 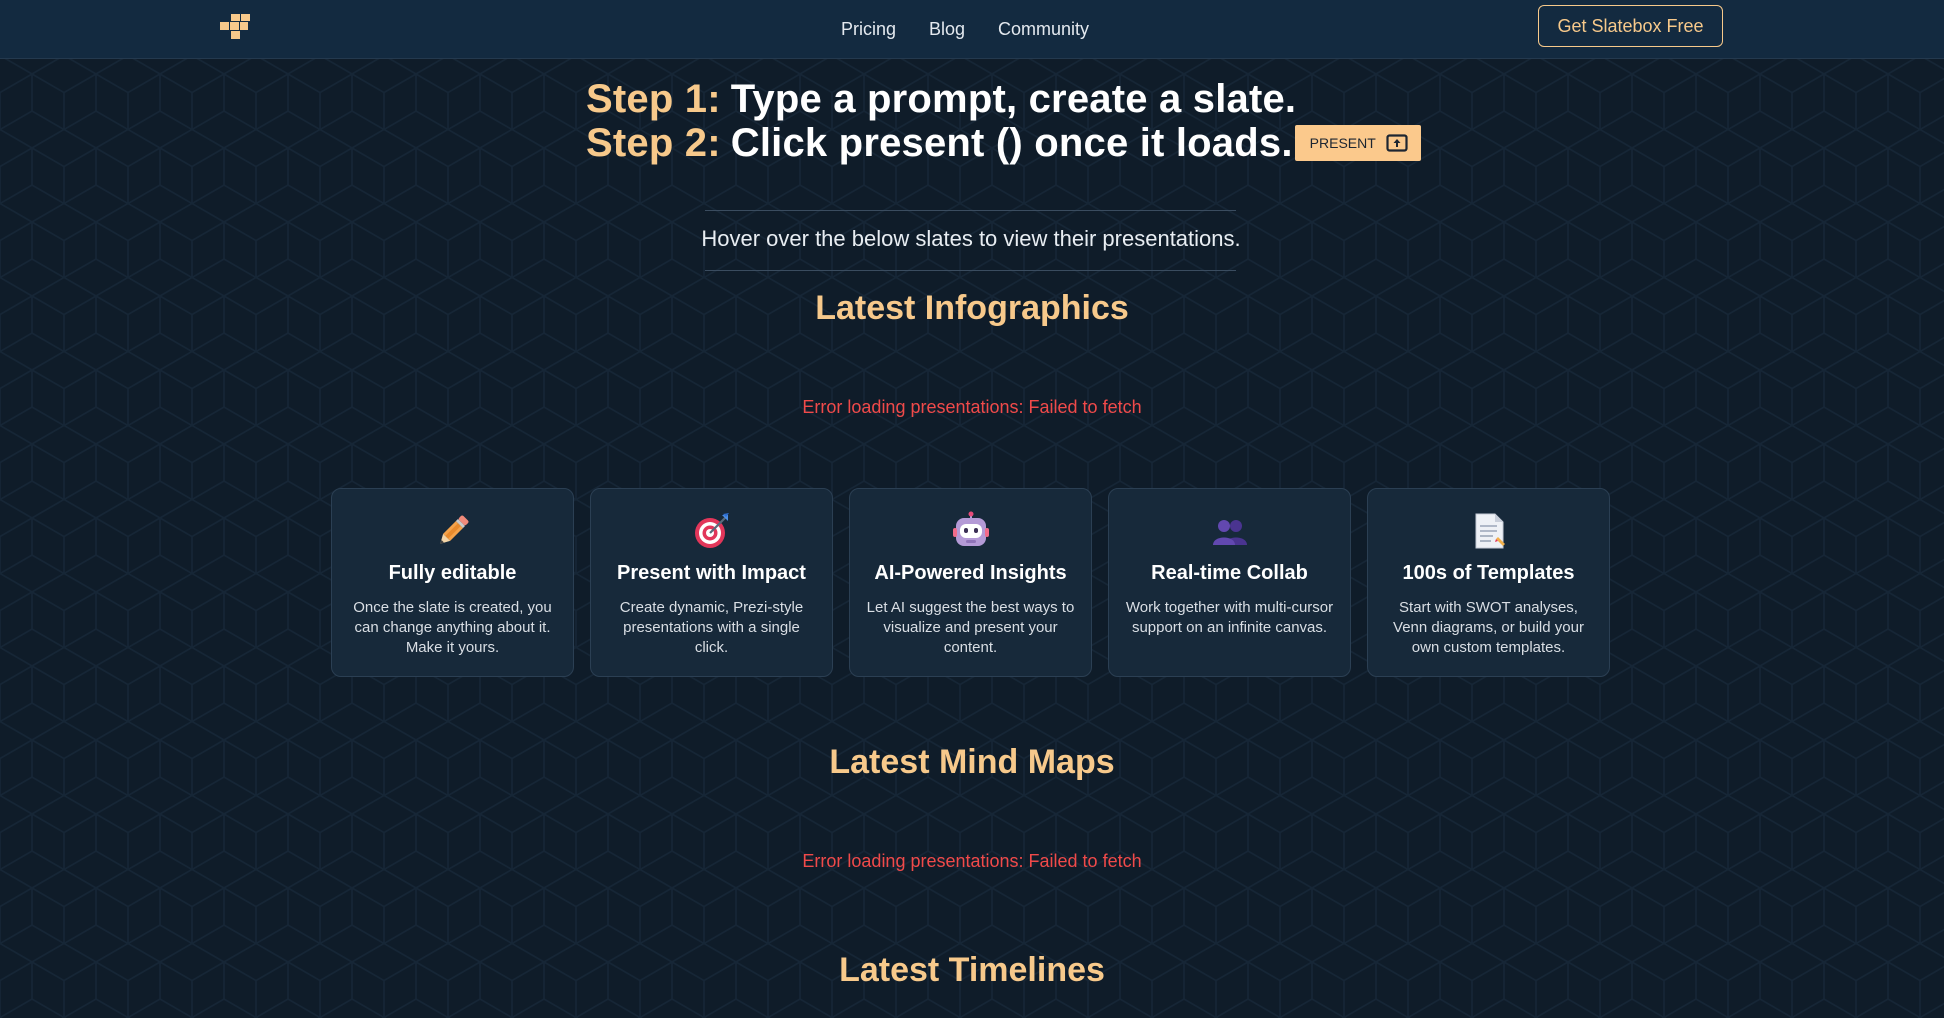 What do you see at coordinates (970, 270) in the screenshot?
I see `divider-bottom` at bounding box center [970, 270].